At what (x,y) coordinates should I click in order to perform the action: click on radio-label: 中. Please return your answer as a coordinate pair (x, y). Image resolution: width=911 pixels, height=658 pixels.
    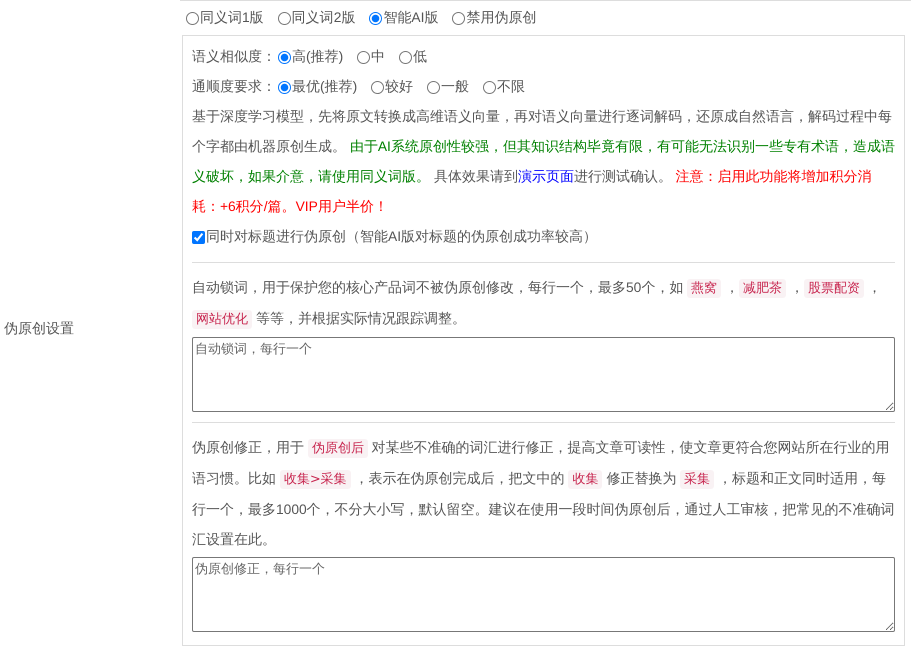
    Looking at the image, I should click on (378, 57).